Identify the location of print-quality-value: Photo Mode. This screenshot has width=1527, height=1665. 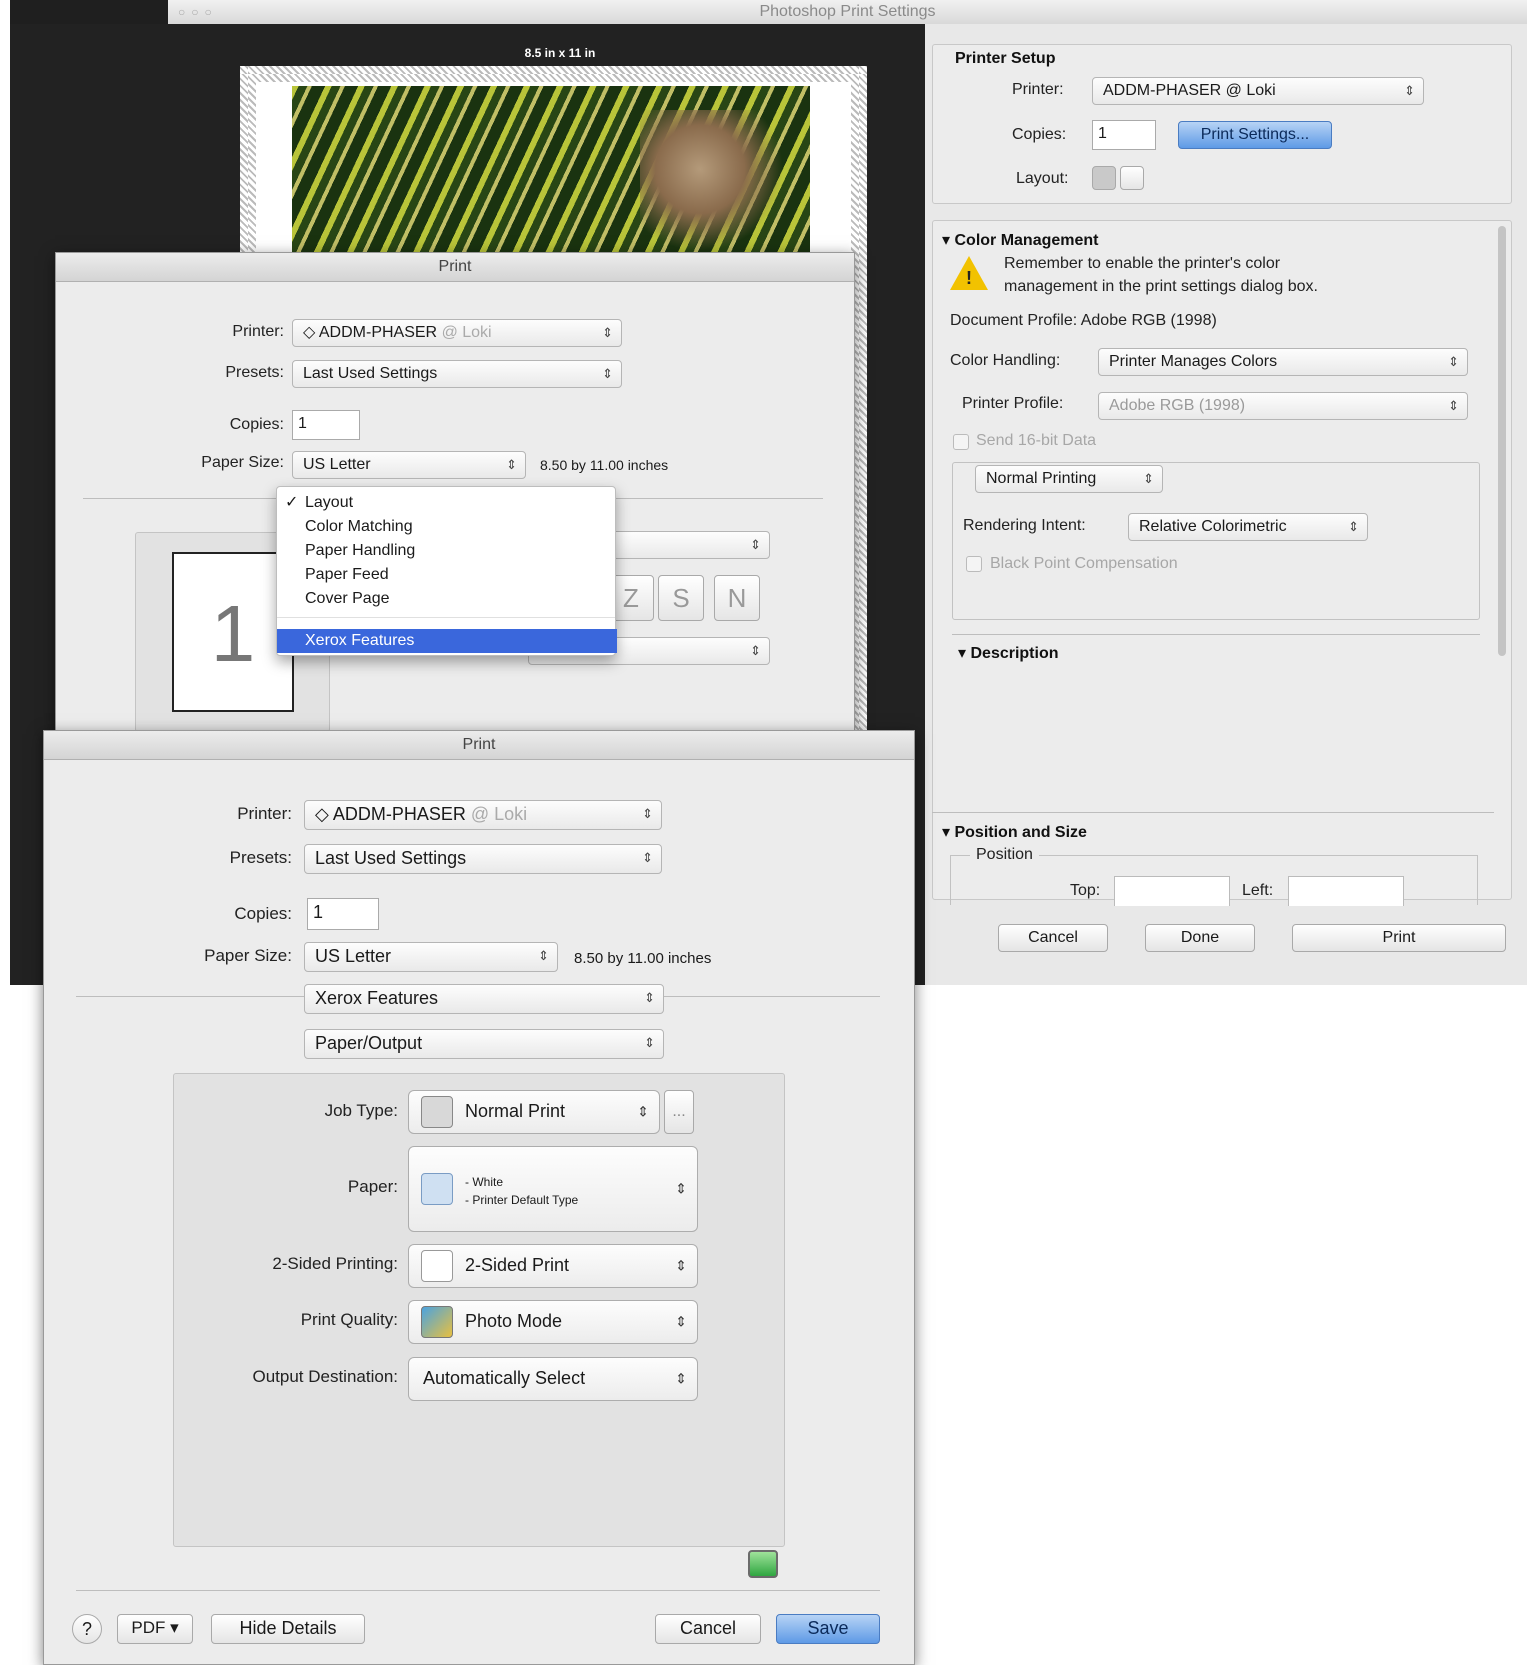
(514, 1321).